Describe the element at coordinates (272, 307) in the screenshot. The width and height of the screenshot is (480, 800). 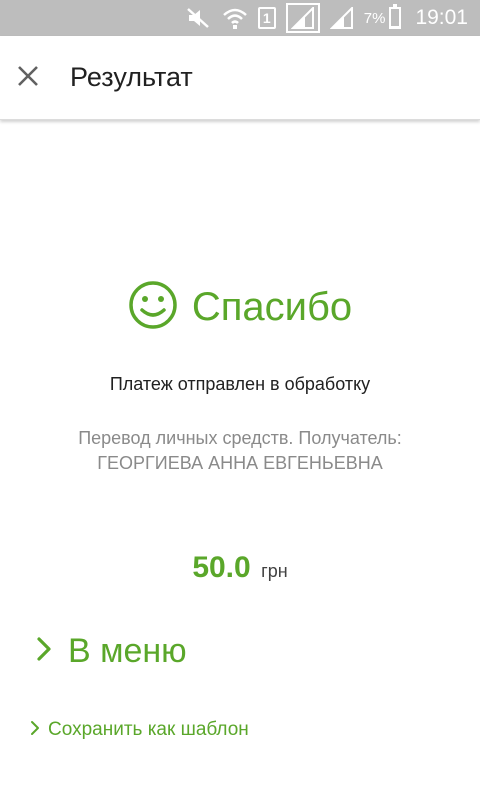
I see `thanks-heading: Спасибо` at that location.